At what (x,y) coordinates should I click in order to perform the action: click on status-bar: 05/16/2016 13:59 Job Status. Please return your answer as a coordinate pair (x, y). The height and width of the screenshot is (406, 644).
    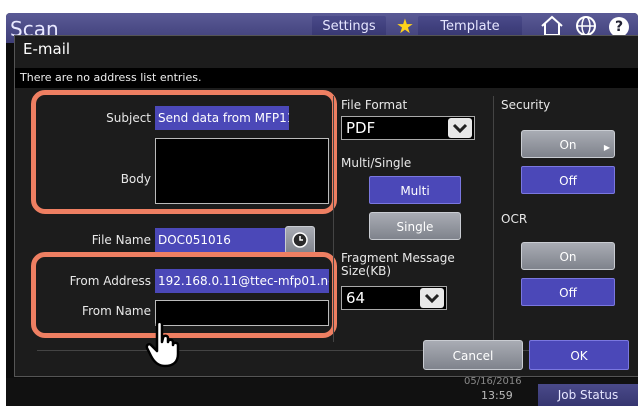
    Looking at the image, I should click on (322, 391).